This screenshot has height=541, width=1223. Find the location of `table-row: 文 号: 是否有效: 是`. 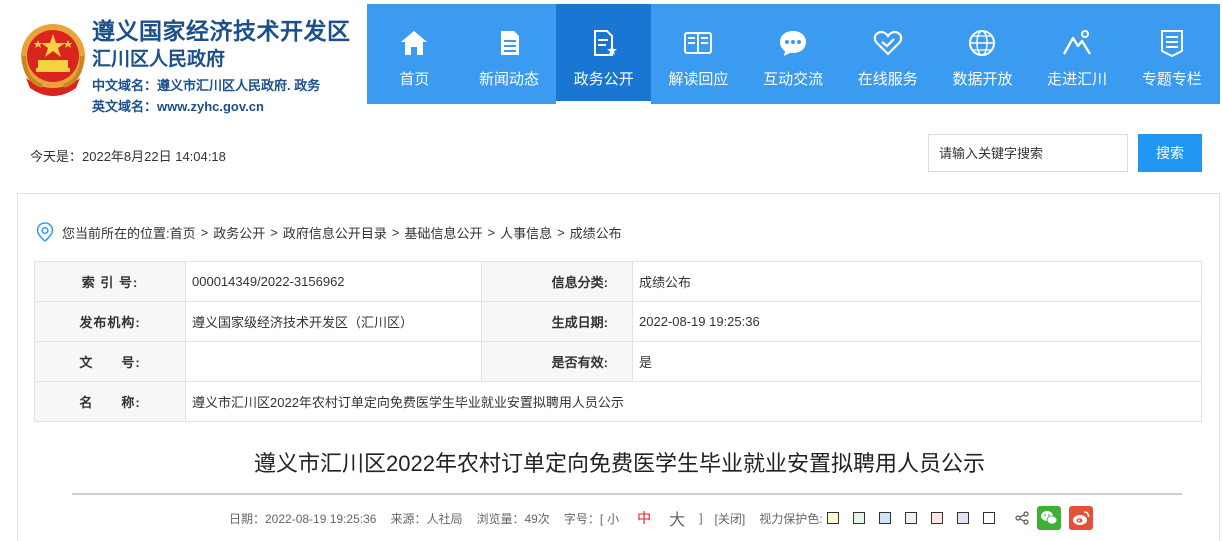

table-row: 文 号: 是否有效: 是 is located at coordinates (618, 361).